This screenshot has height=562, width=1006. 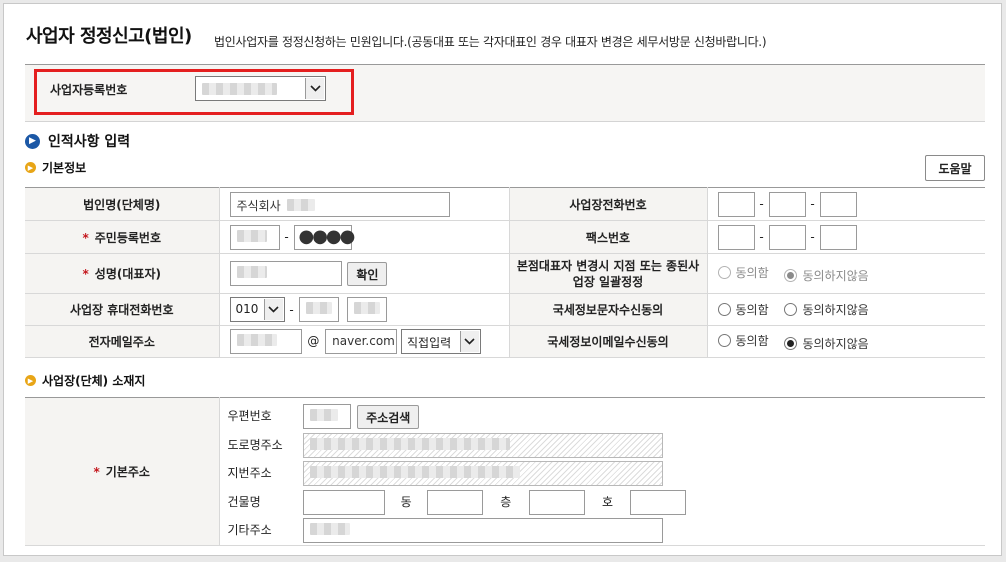 What do you see at coordinates (505, 237) in the screenshot?
I see `table-row: * 주민등록번호 - ●●●● 팩스번호 --` at bounding box center [505, 237].